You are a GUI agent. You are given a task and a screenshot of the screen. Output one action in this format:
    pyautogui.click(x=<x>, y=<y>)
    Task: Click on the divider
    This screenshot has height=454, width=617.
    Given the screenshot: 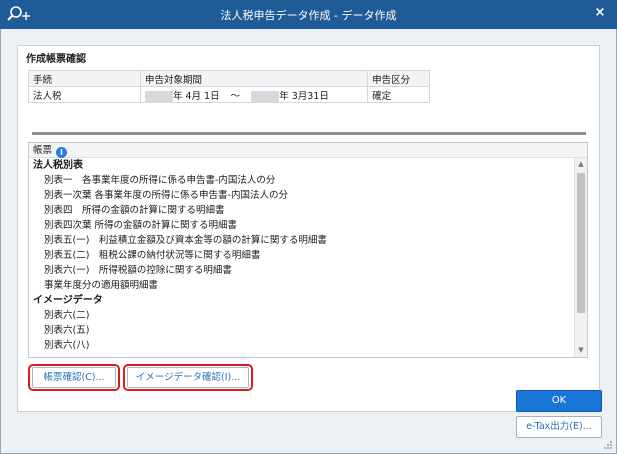 What is the action you would take?
    pyautogui.click(x=309, y=133)
    